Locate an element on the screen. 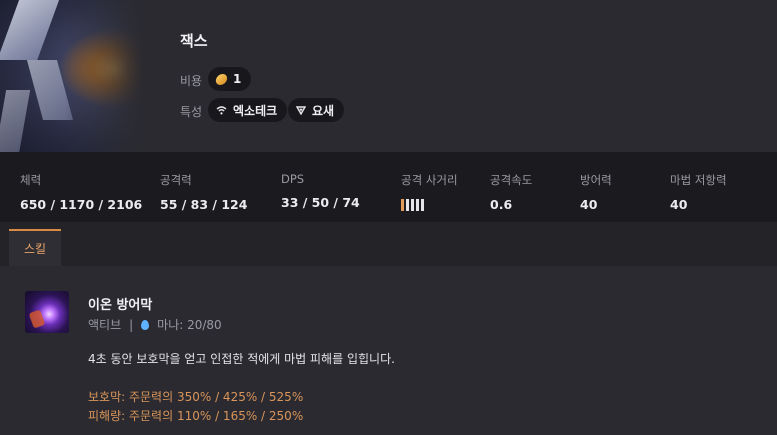 This screenshot has height=435, width=777. skill-mana: 마나: 20/80 is located at coordinates (189, 325).